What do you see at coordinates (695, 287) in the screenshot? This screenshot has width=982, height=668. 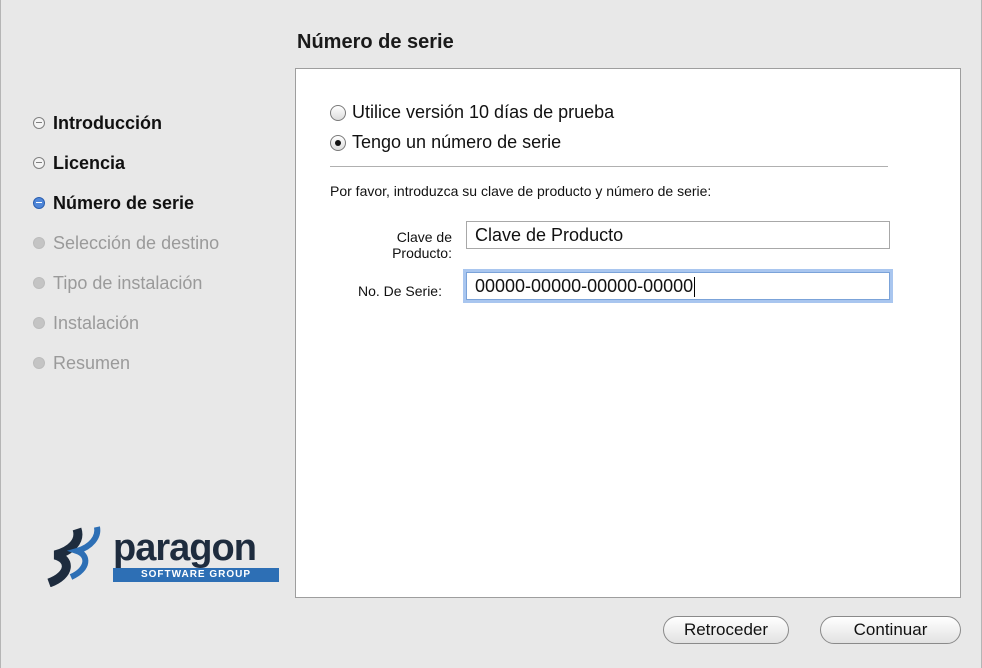 I see `text-caret` at bounding box center [695, 287].